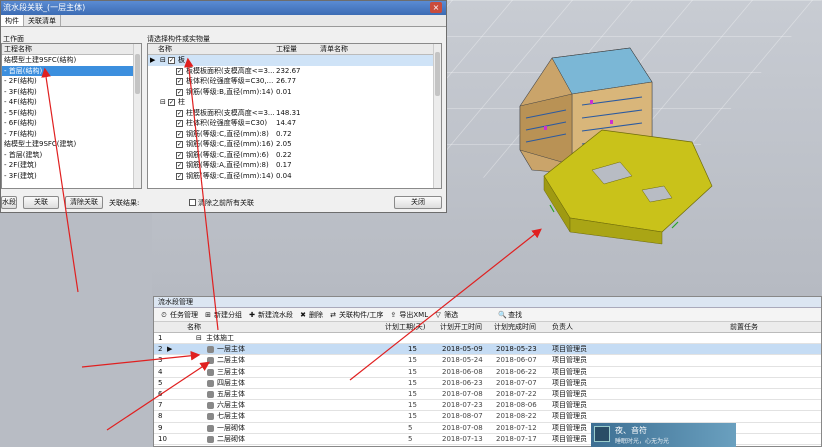 Image resolution: width=822 pixels, height=447 pixels. I want to click on toolbar-button: ⊞ 新建分组, so click(223, 315).